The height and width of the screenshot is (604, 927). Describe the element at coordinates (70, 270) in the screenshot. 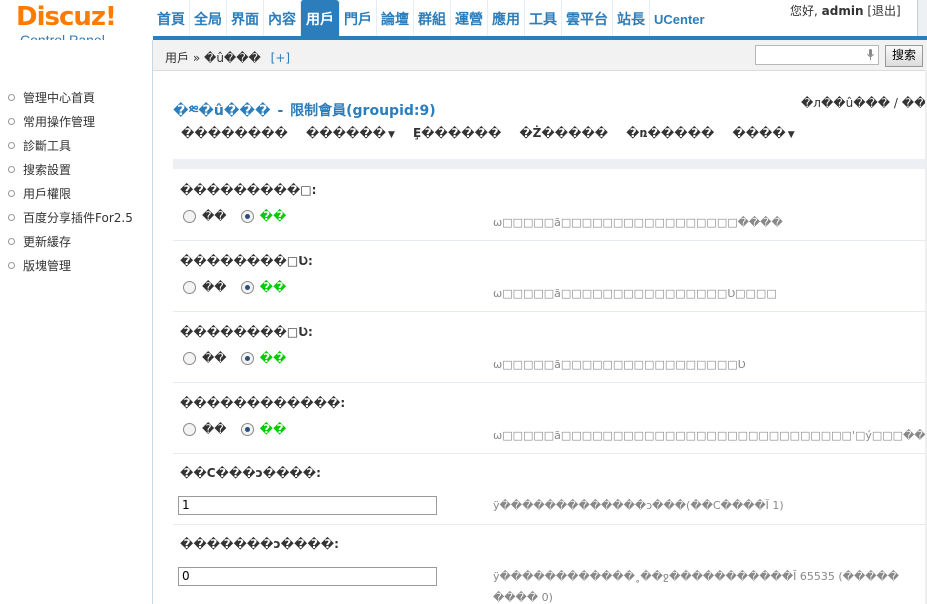

I see `sidebar-item-7: 版塊管理` at that location.